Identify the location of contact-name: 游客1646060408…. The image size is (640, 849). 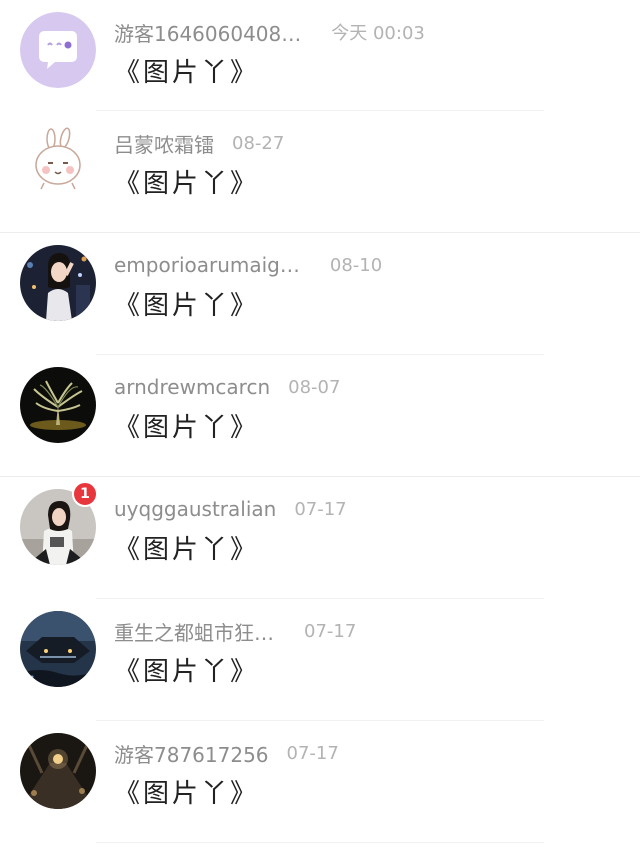
(208, 33).